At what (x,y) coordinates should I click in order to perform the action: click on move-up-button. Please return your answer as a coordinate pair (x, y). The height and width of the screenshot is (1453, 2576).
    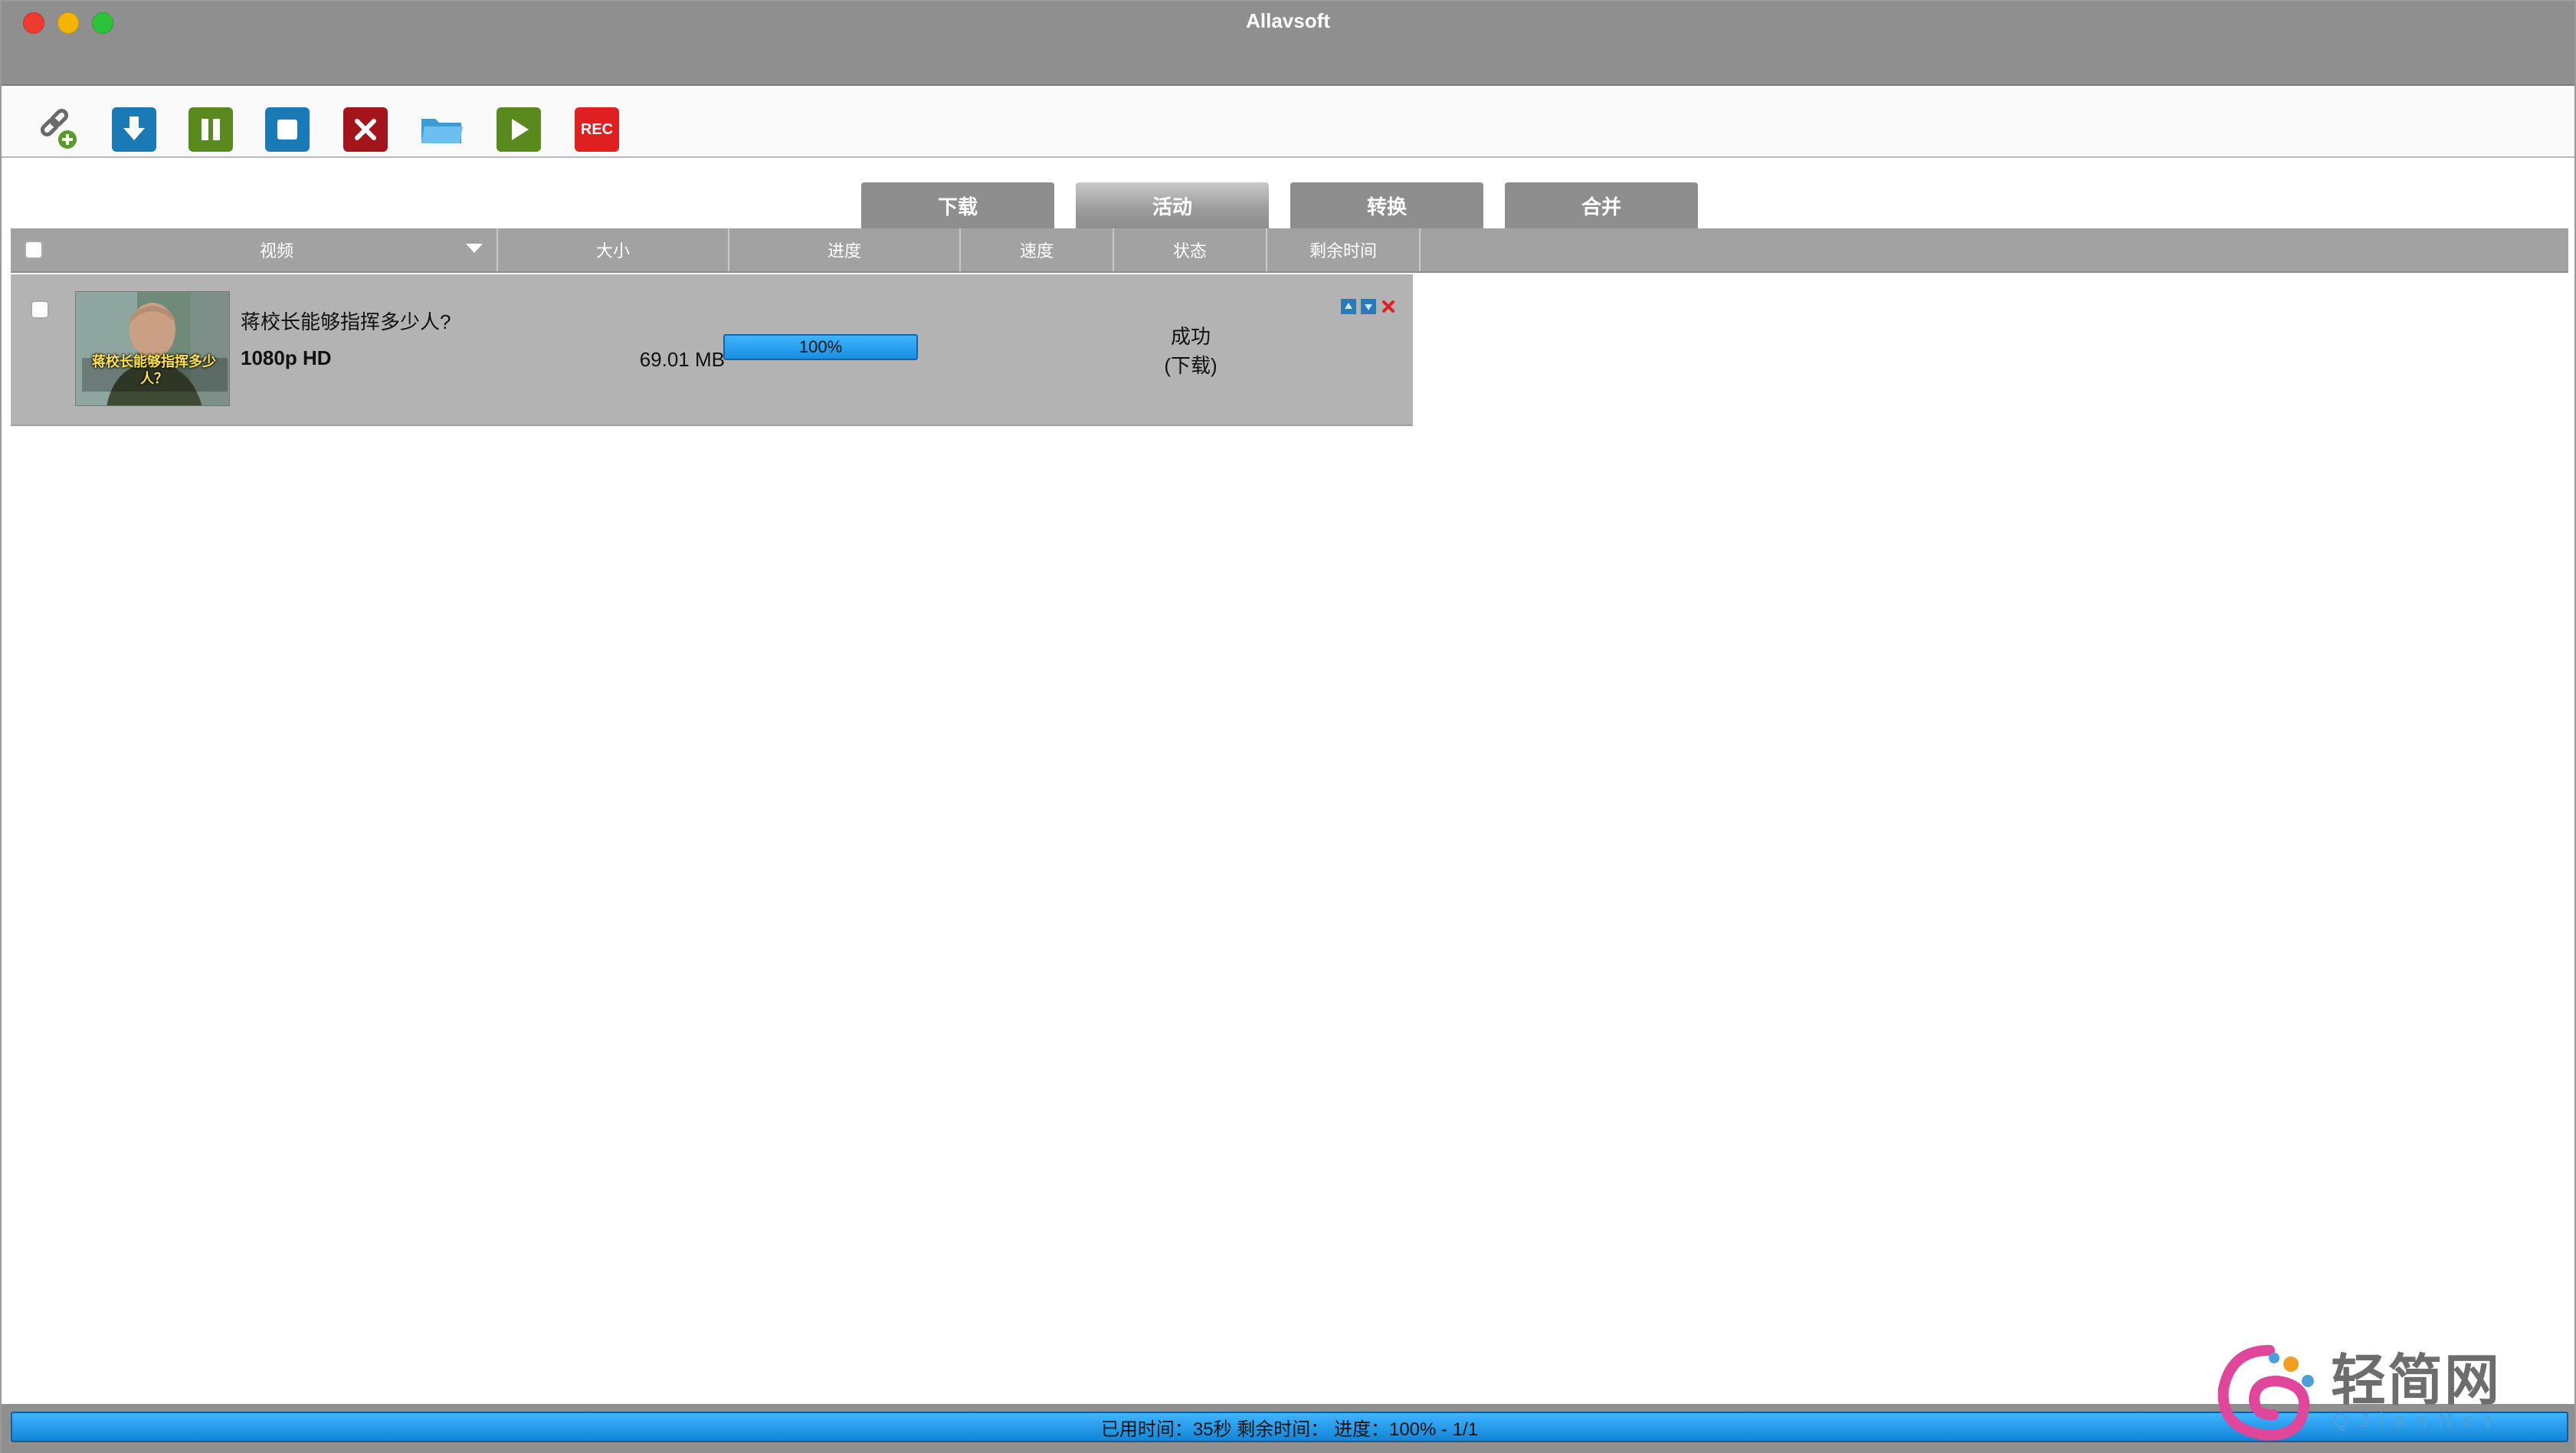
    Looking at the image, I should click on (1349, 306).